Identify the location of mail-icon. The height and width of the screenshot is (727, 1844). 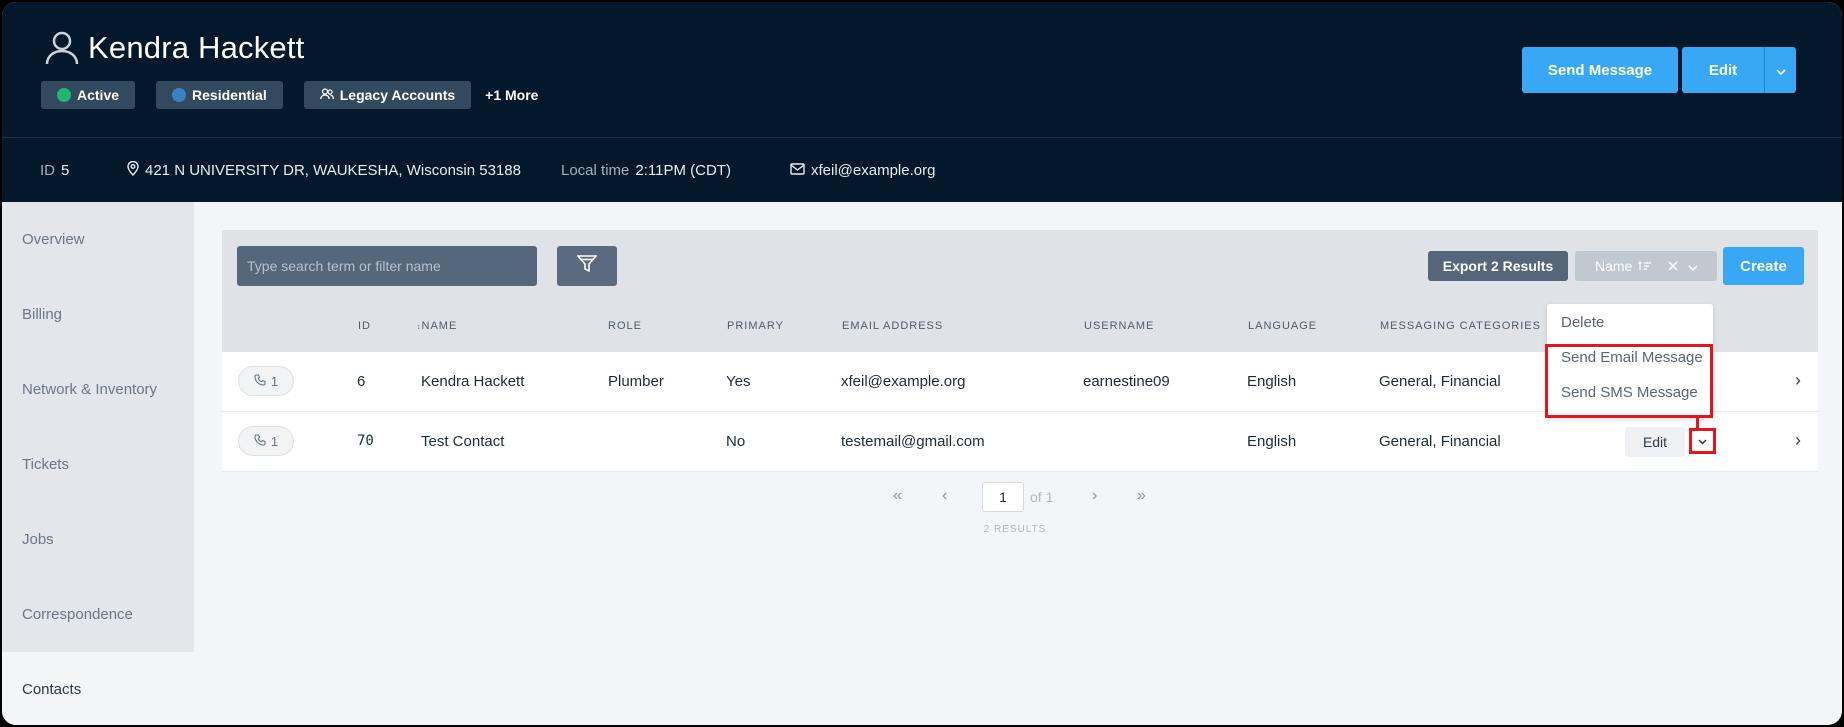
(797, 170).